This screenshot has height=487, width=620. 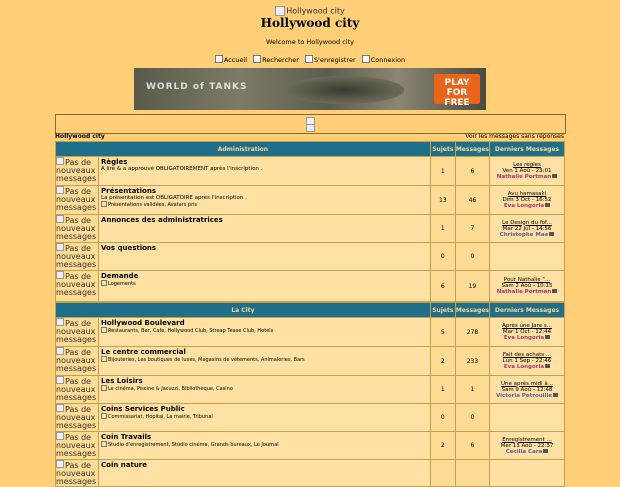 I want to click on category-header-row: La City Sujets Messages Derniers Messages, so click(x=310, y=310).